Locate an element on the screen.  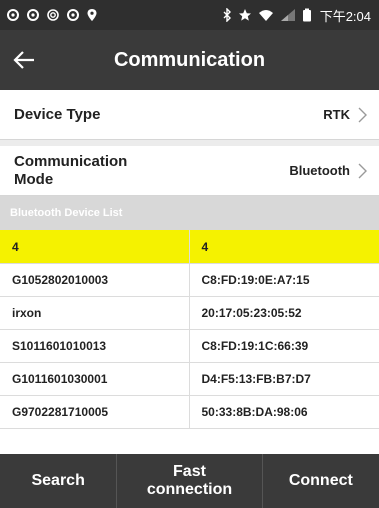
battery-icon is located at coordinates (307, 15).